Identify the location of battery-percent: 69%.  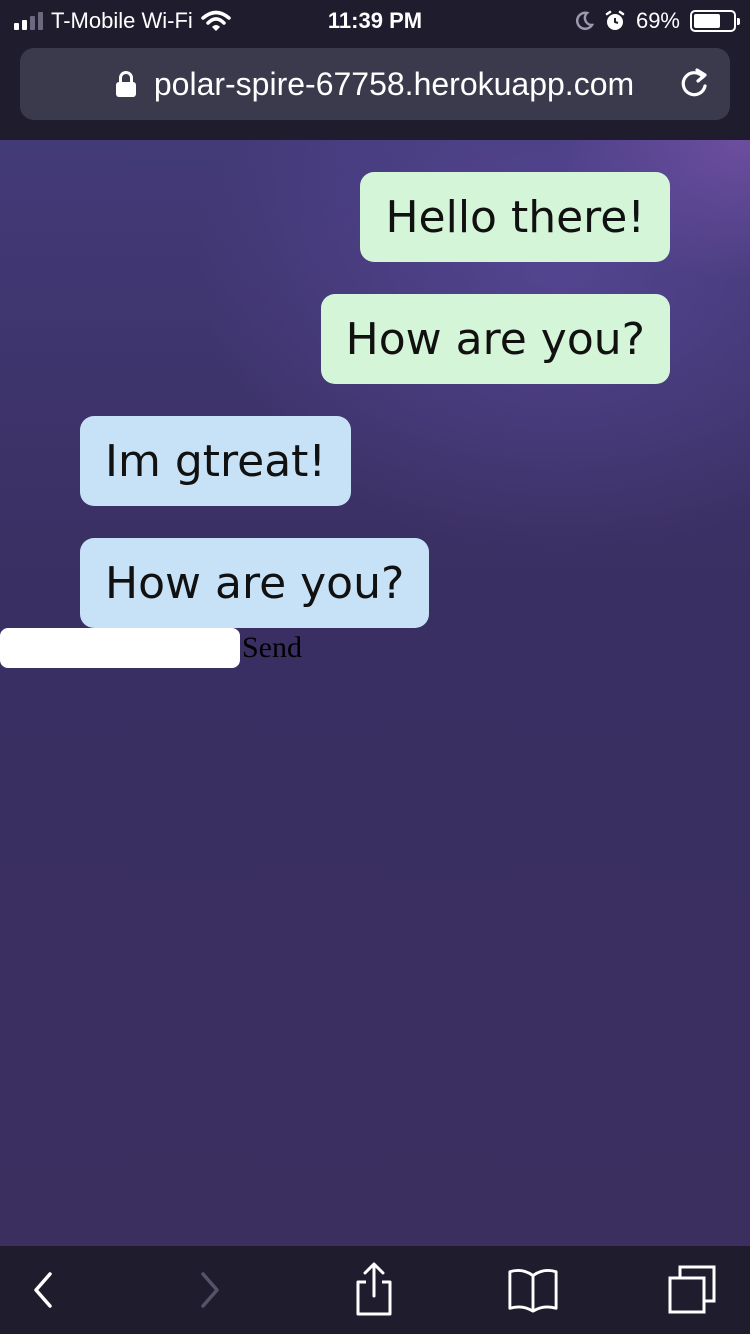
(657, 20).